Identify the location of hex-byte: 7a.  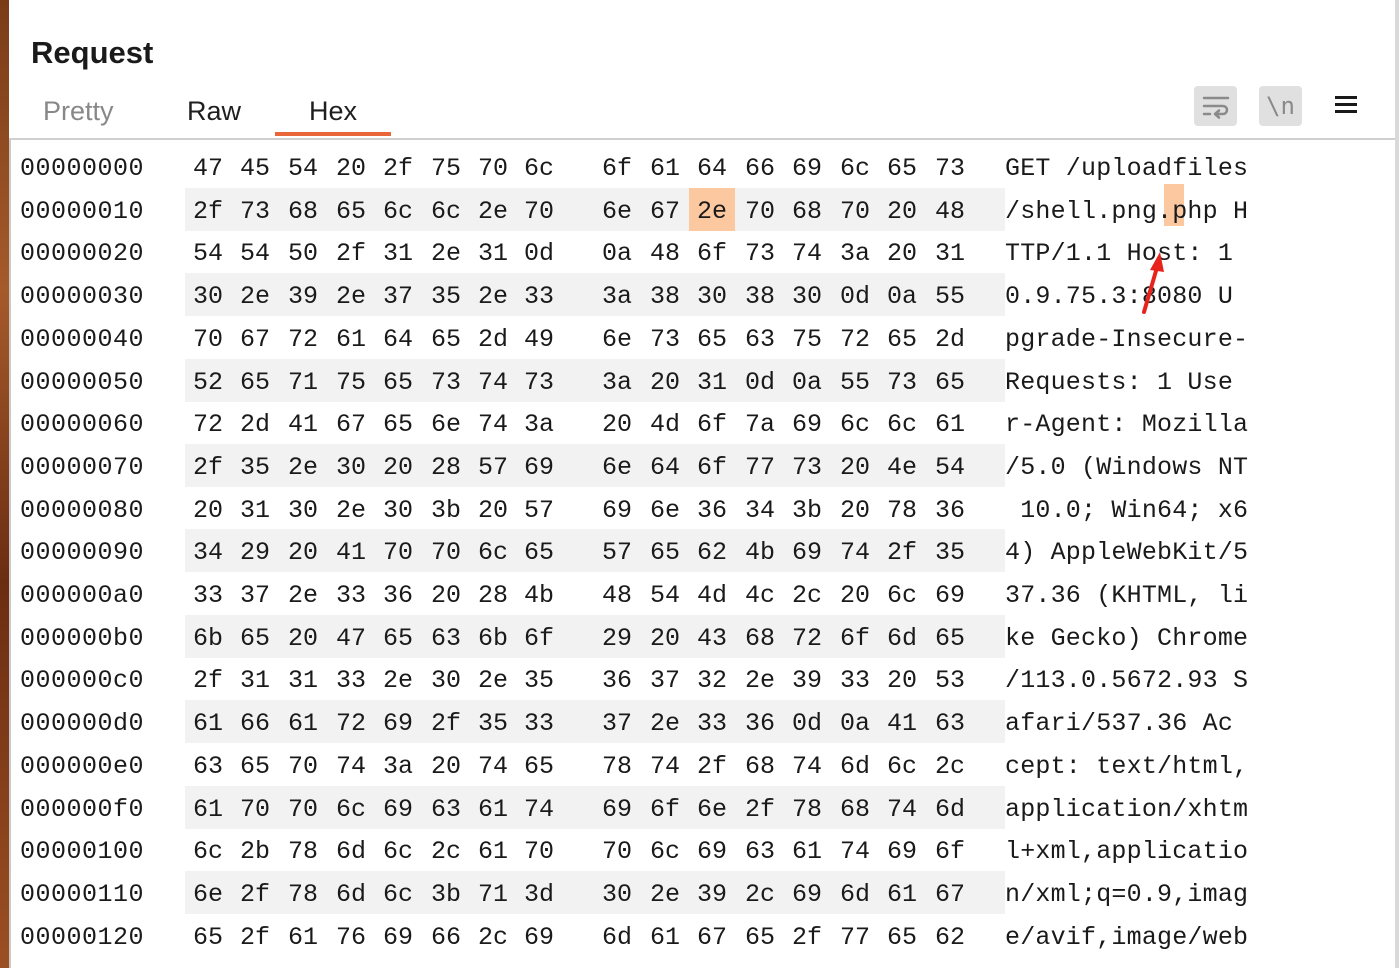
(760, 422).